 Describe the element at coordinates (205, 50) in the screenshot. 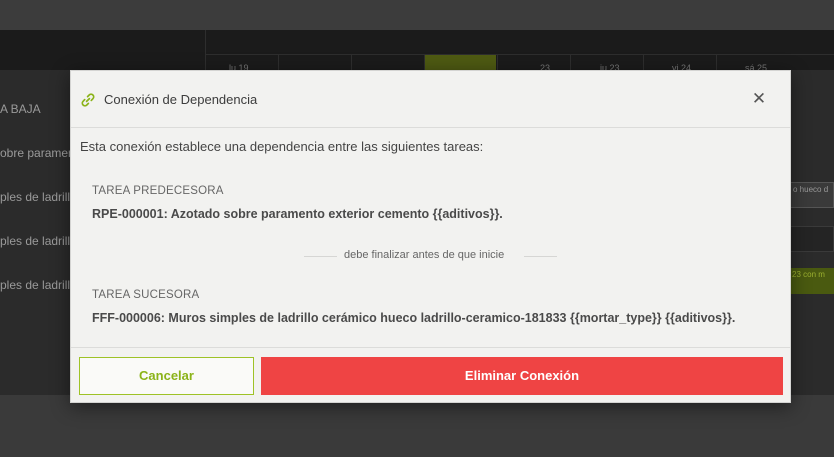

I see `header-divider` at that location.